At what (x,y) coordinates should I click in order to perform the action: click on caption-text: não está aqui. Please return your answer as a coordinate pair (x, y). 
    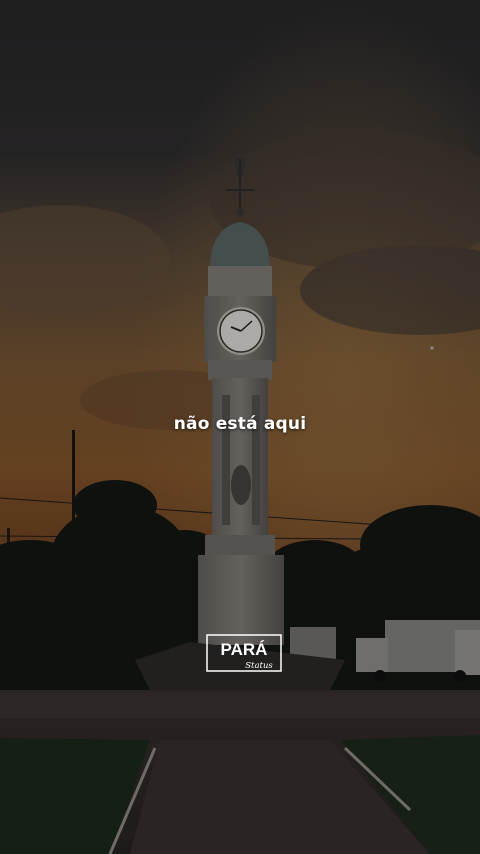
    Looking at the image, I should click on (240, 424).